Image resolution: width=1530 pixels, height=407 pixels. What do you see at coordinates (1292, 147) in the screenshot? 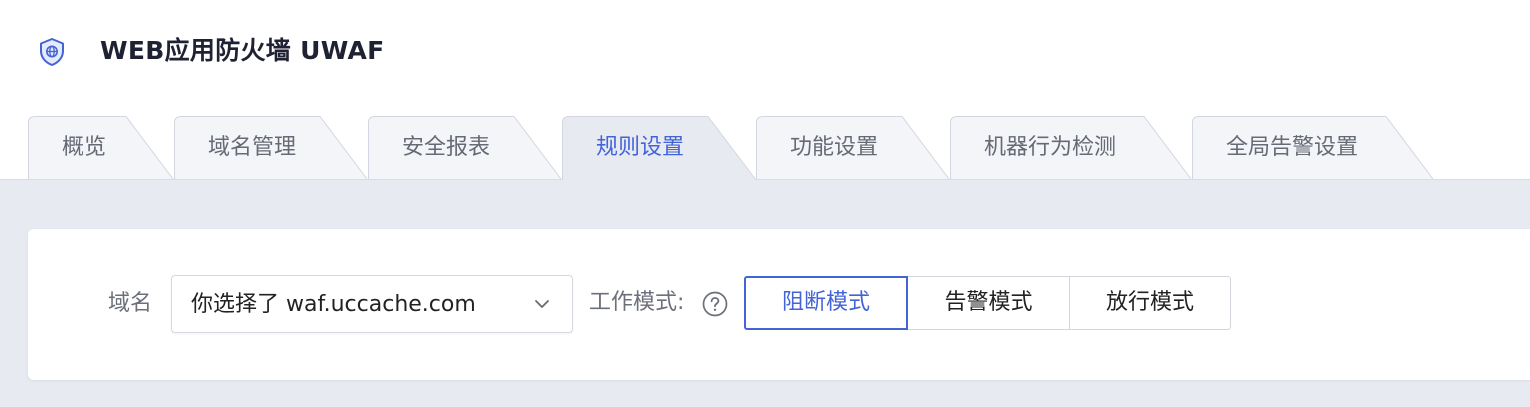
I see `tab-label: 全局告警设置` at bounding box center [1292, 147].